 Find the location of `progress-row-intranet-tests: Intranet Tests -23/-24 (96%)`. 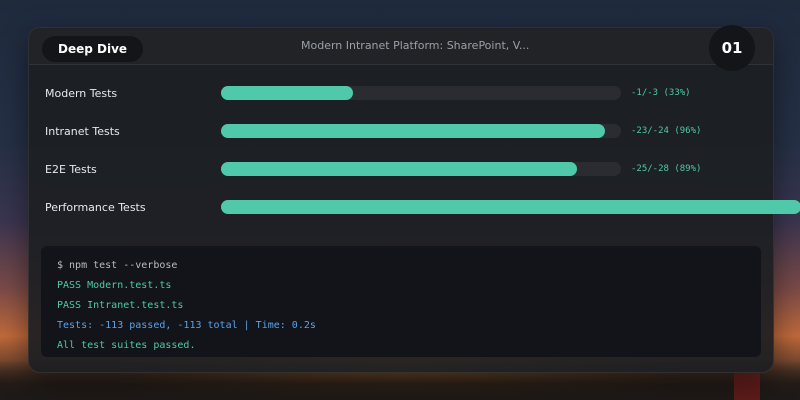

progress-row-intranet-tests: Intranet Tests -23/-24 (96%) is located at coordinates (414, 134).